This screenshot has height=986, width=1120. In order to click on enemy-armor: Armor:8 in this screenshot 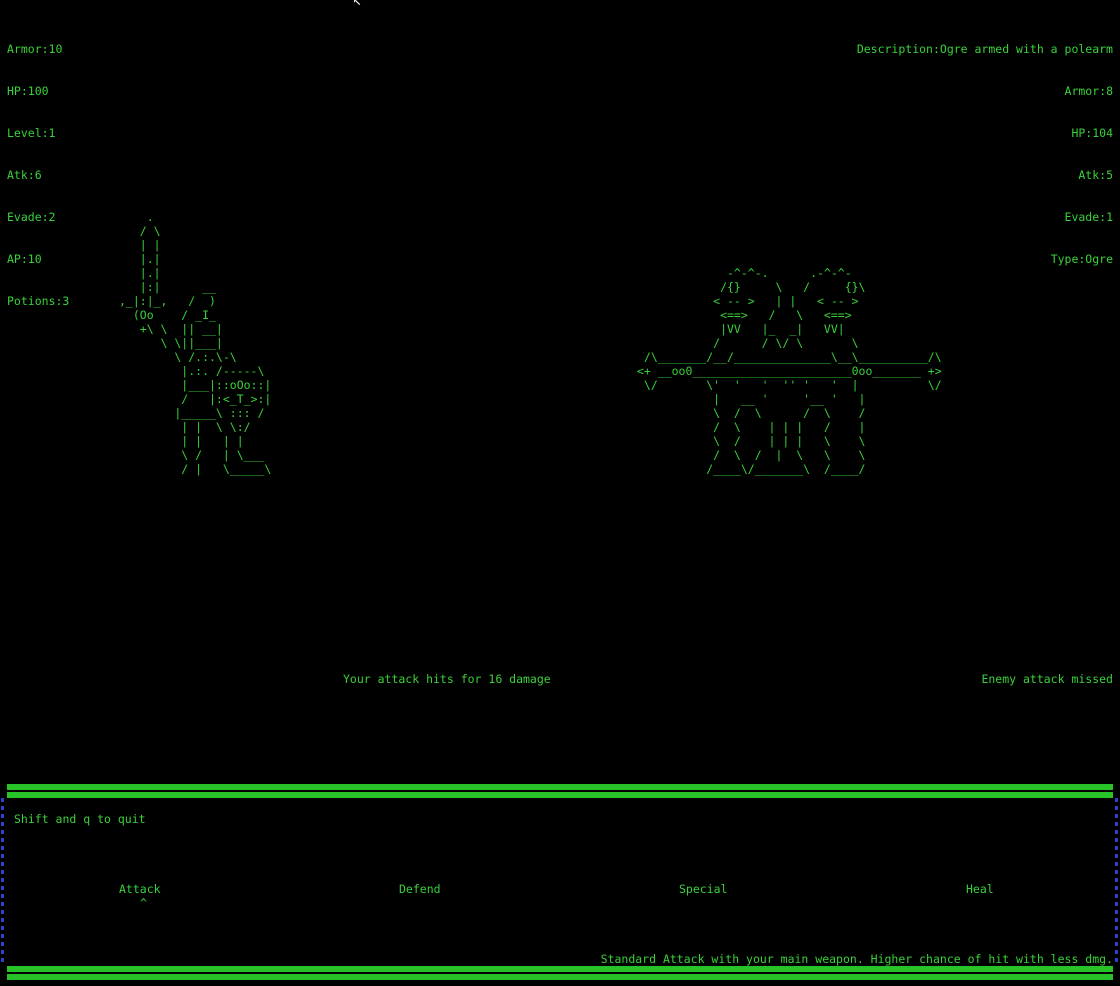, I will do `click(1088, 91)`.